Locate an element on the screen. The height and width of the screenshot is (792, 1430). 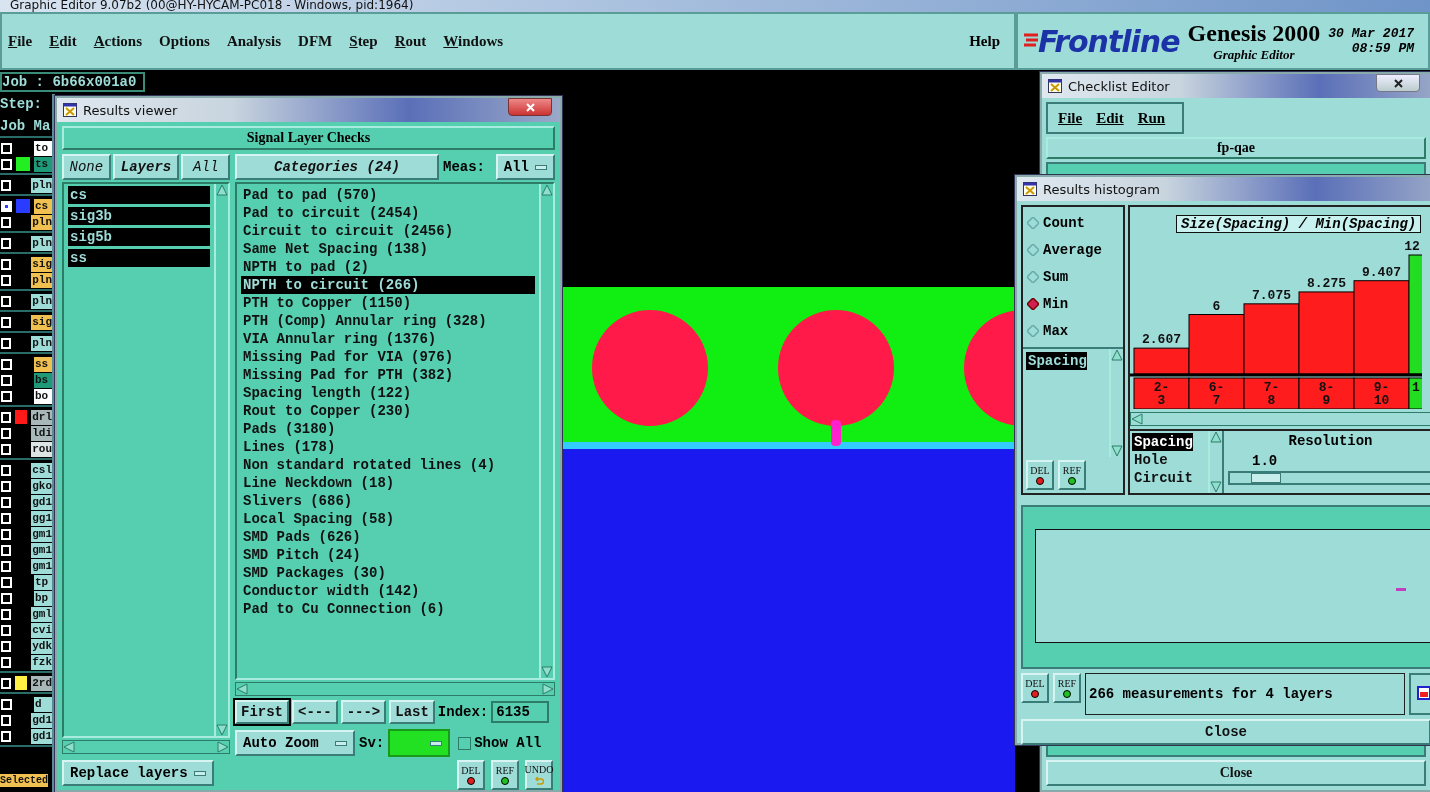
layer-name: cvi is located at coordinates (41, 630).